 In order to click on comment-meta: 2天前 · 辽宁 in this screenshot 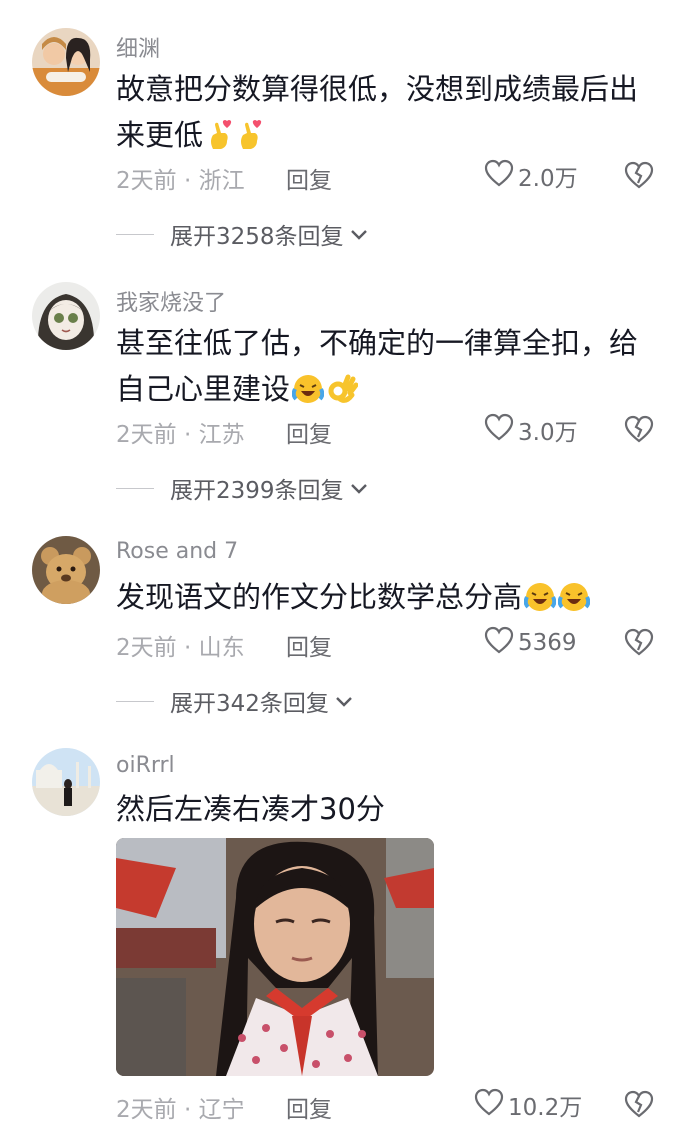, I will do `click(180, 1107)`.